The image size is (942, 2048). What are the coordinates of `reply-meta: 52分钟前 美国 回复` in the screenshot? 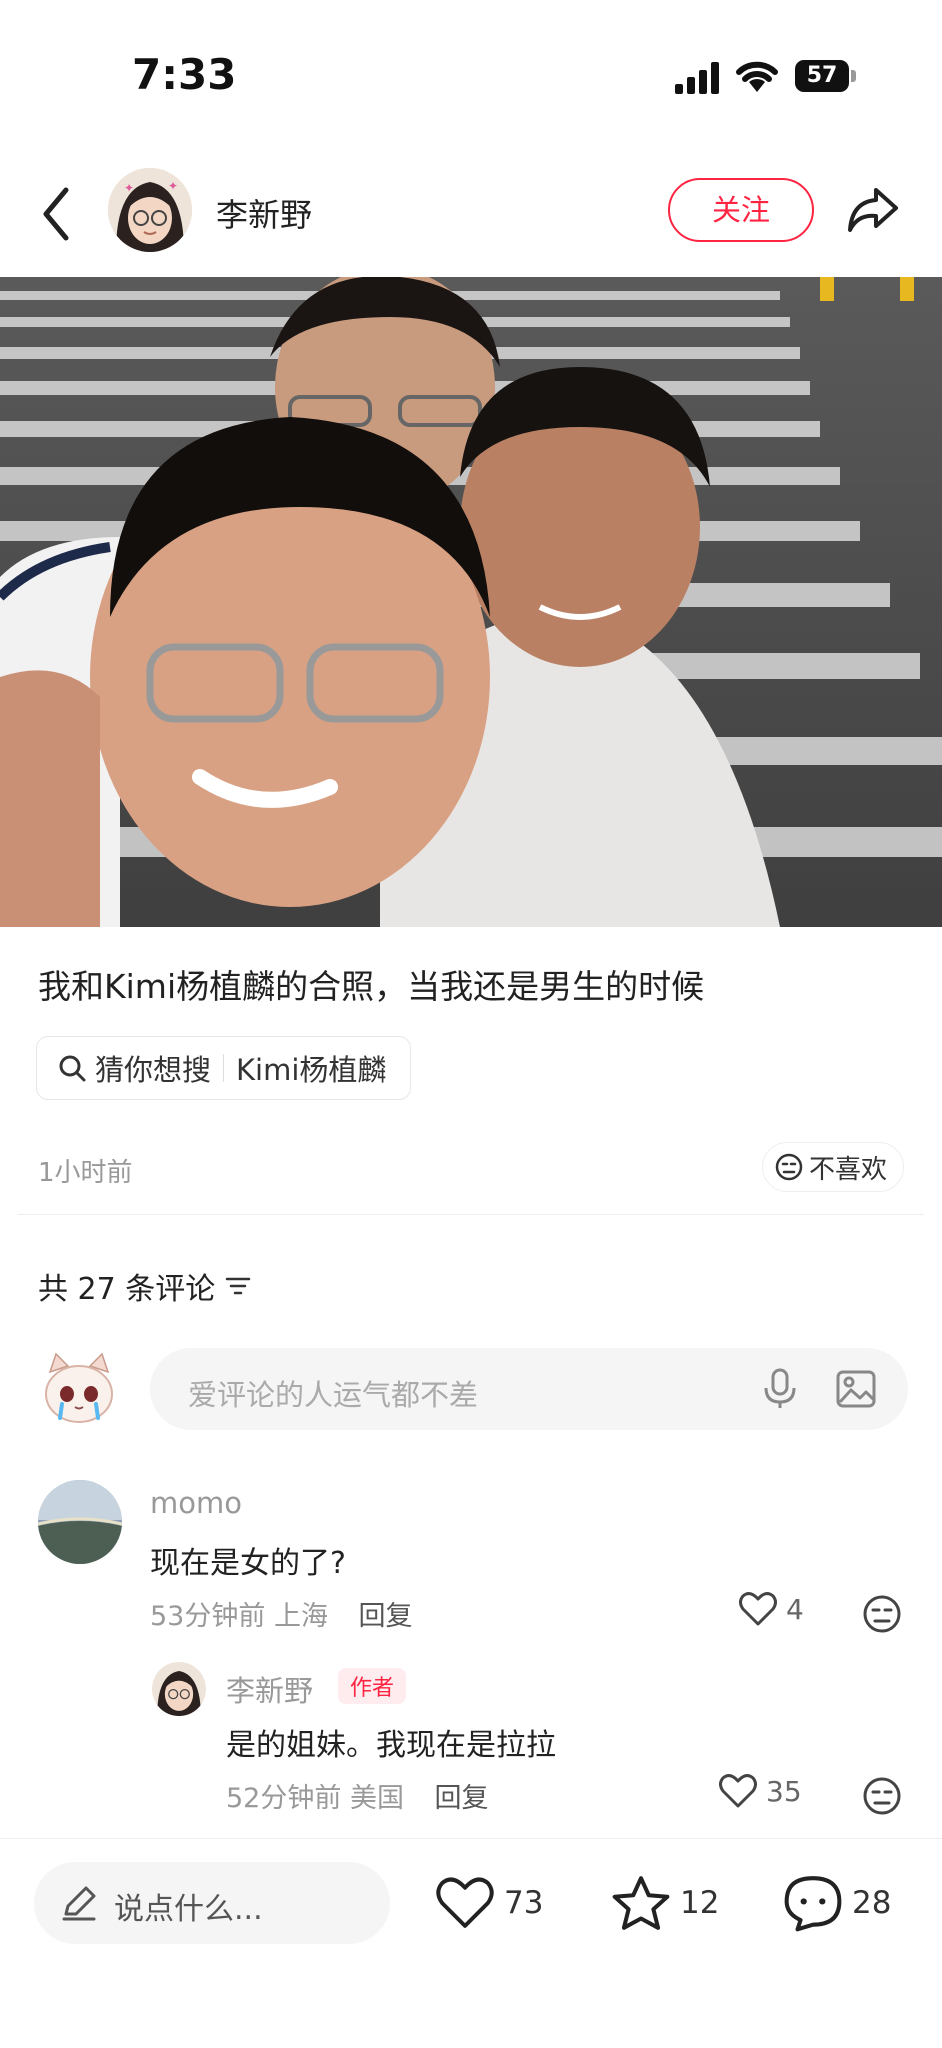 It's located at (357, 1795).